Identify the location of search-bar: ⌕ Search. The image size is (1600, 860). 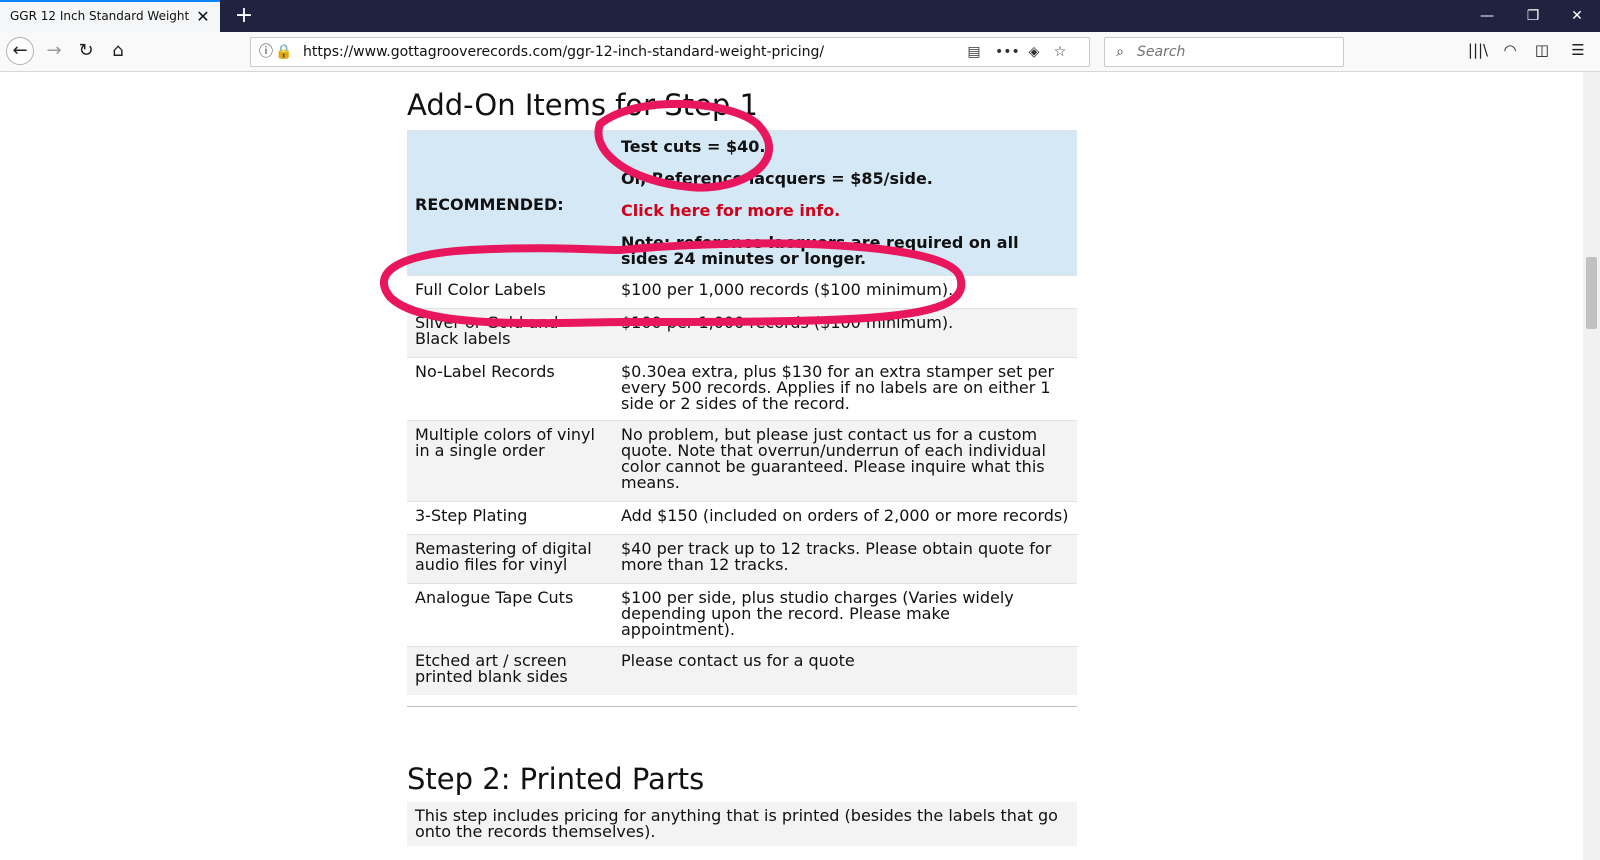
(1224, 52).